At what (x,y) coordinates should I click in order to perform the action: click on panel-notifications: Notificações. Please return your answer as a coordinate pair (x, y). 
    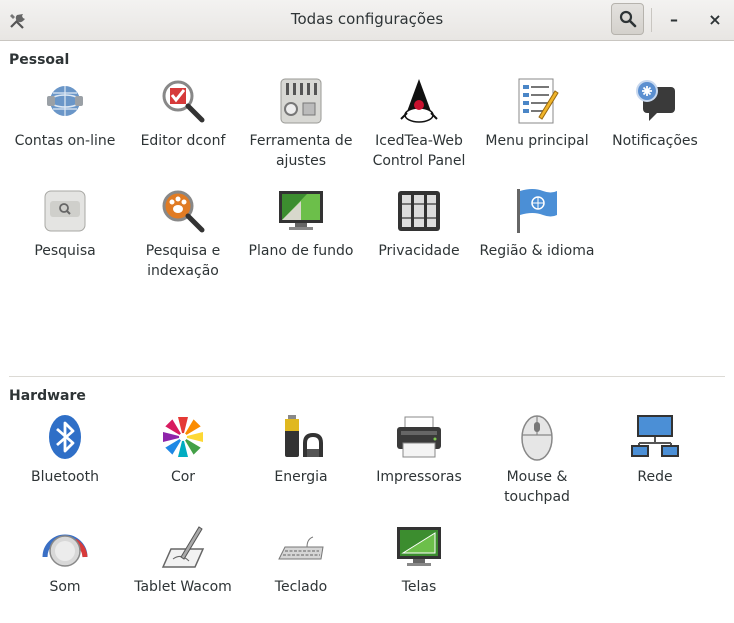
    Looking at the image, I should click on (655, 114).